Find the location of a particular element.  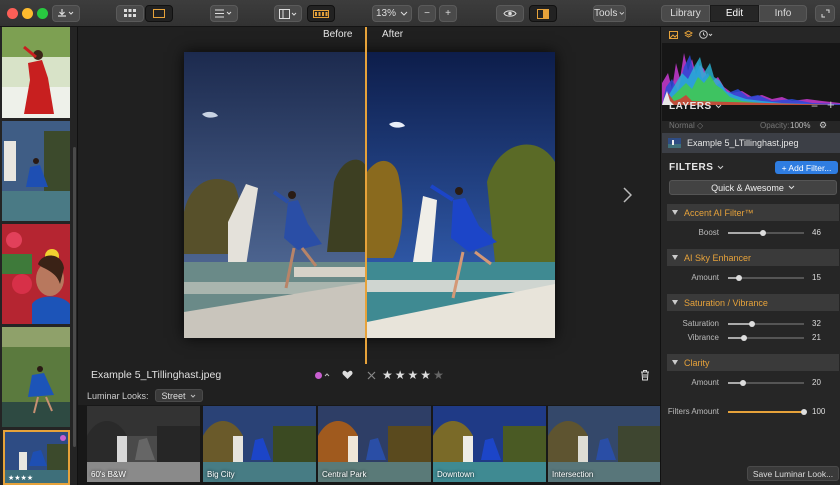

tab-info: Info is located at coordinates (783, 13).